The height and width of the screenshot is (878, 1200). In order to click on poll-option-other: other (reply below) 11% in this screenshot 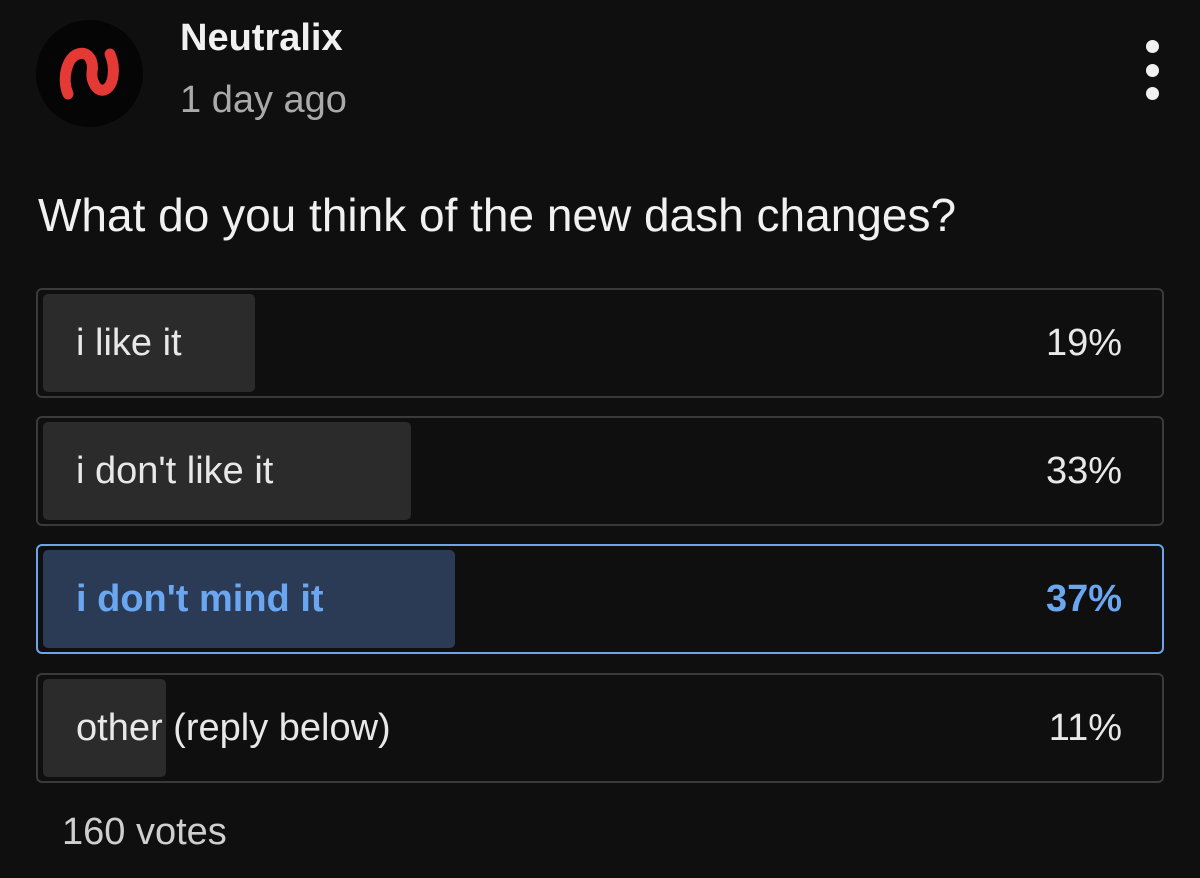, I will do `click(600, 728)`.